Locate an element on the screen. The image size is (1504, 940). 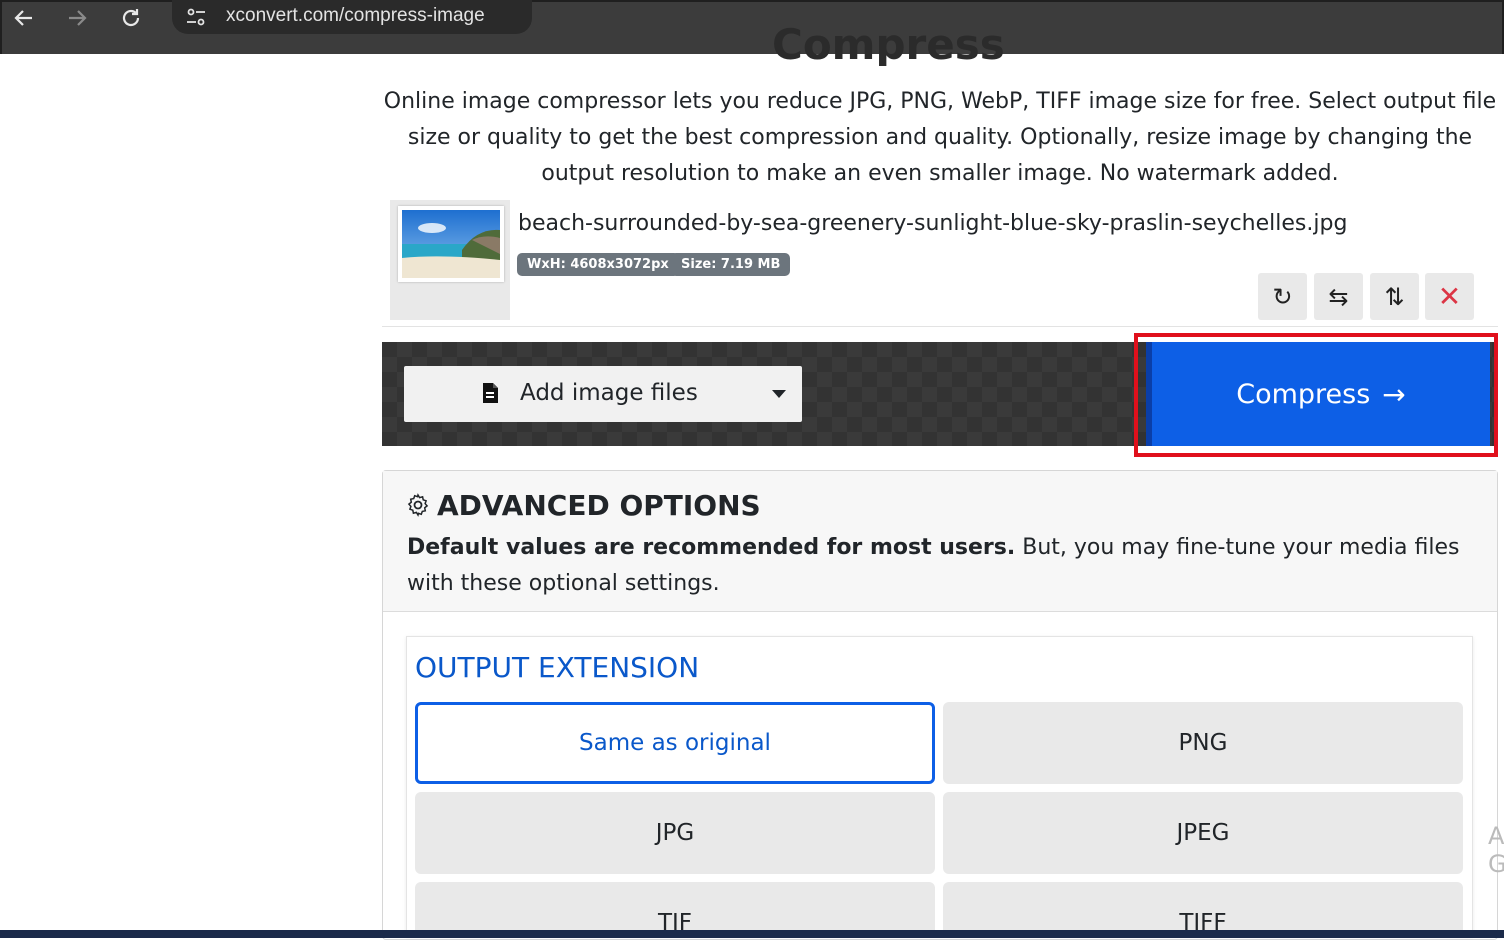
file-icon is located at coordinates (490, 393).